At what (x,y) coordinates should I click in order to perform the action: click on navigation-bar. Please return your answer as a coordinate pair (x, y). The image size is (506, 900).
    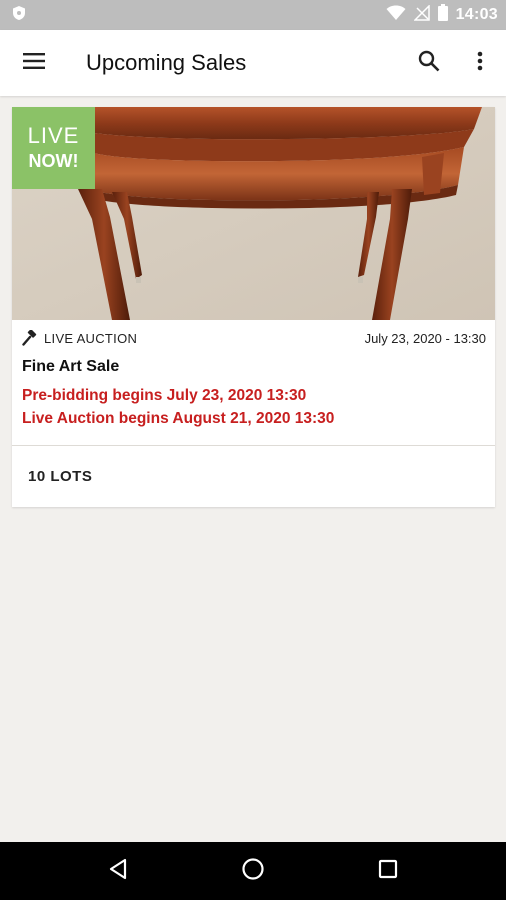
    Looking at the image, I should click on (253, 871).